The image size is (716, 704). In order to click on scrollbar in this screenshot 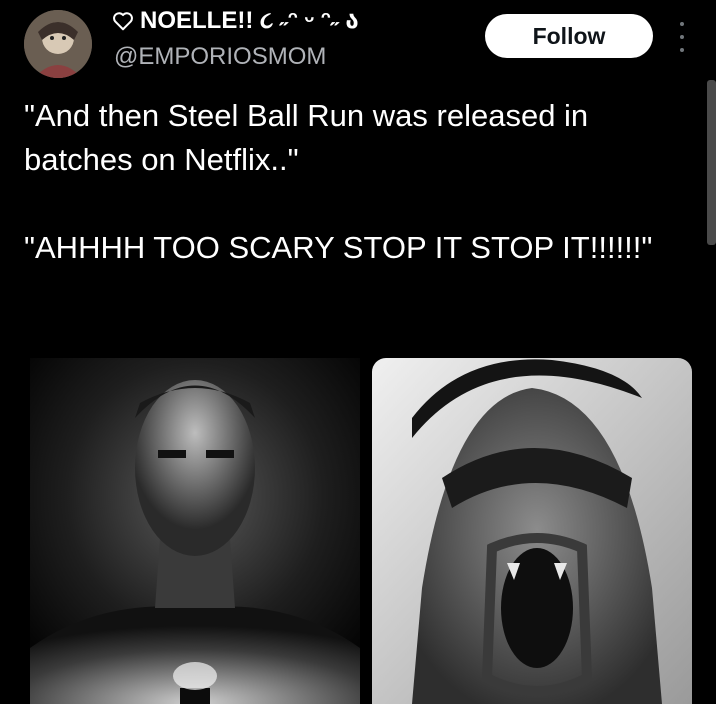, I will do `click(711, 162)`.